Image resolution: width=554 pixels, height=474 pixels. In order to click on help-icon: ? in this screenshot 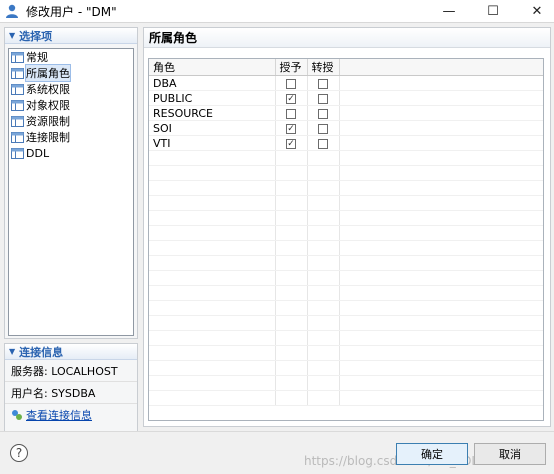, I will do `click(19, 453)`.